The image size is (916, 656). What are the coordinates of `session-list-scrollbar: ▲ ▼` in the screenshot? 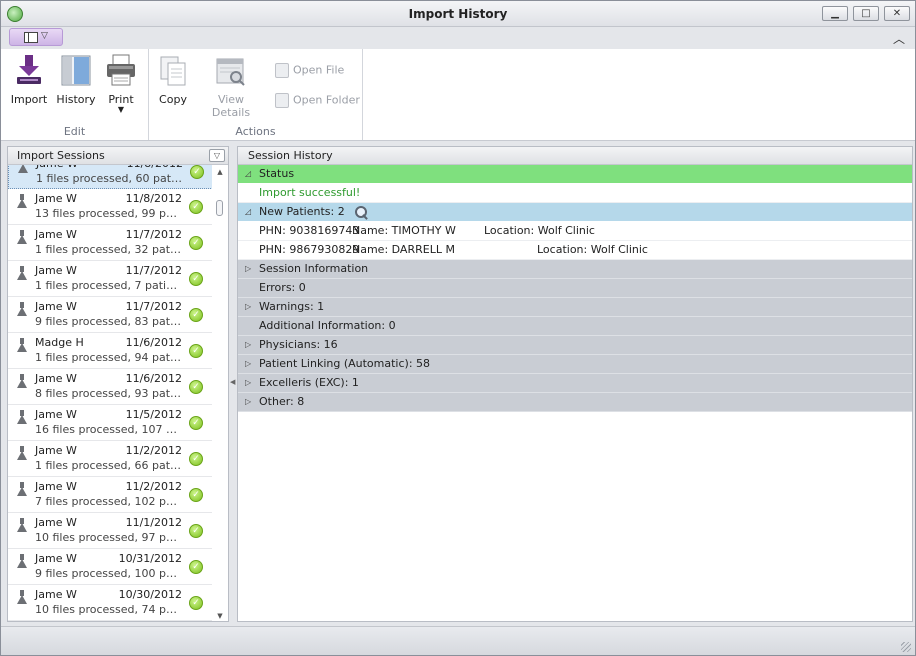 It's located at (220, 393).